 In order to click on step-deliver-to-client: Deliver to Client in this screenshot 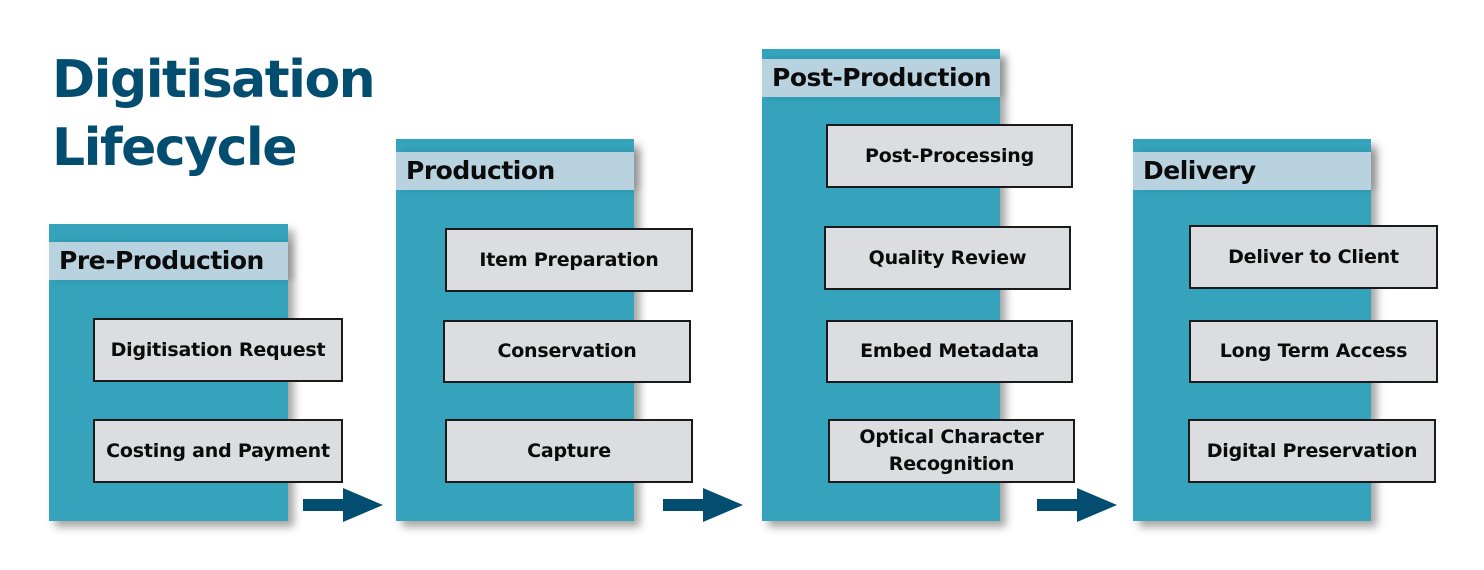, I will do `click(1313, 257)`.